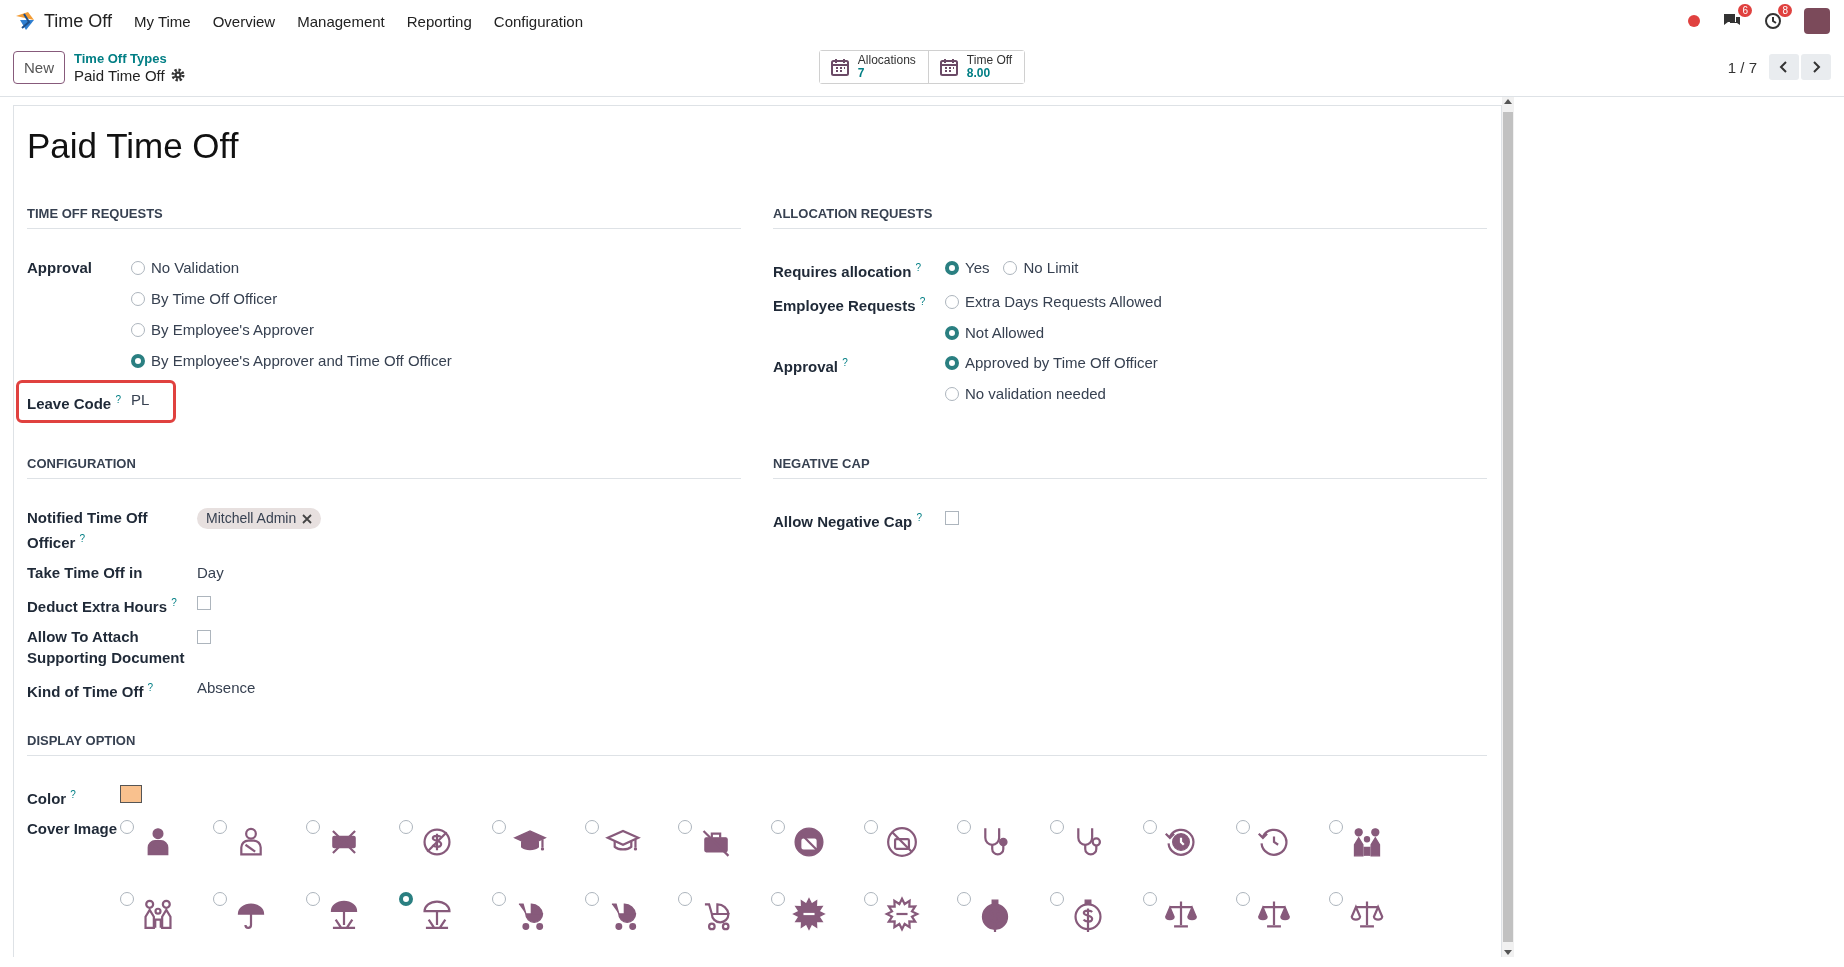  I want to click on menu-item: Management, so click(341, 21).